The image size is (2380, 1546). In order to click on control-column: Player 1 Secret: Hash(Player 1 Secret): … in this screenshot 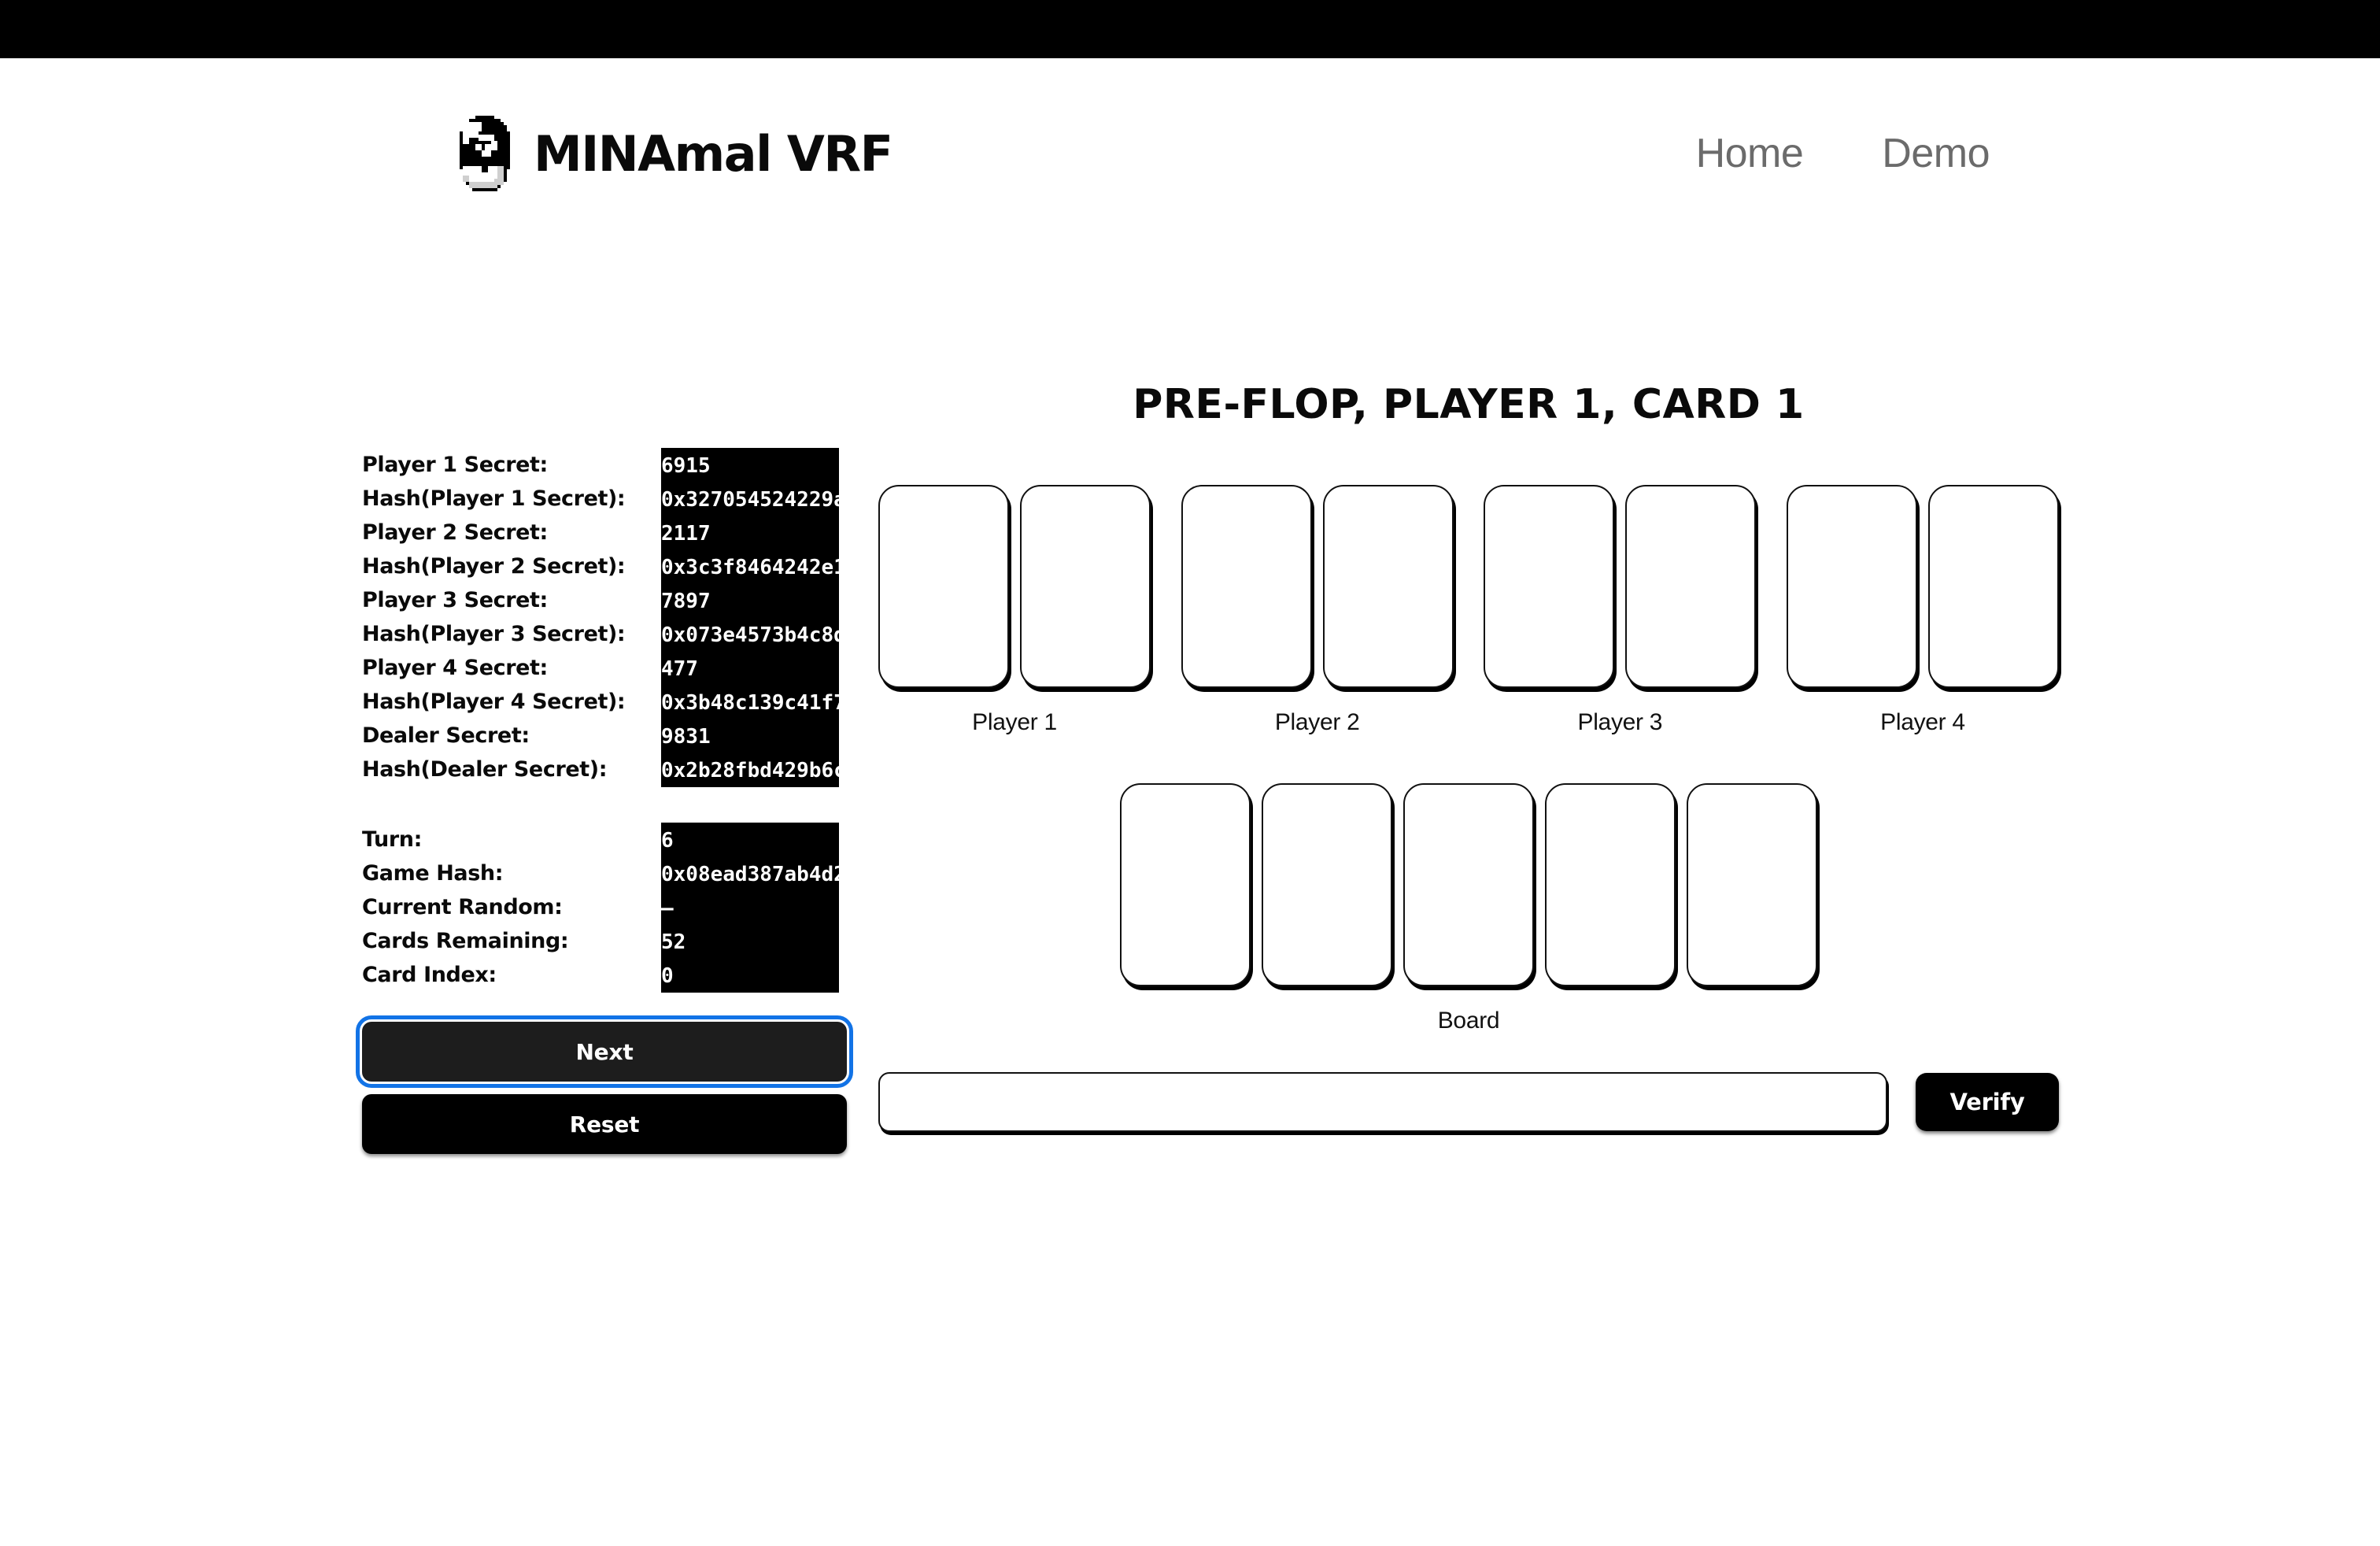, I will do `click(604, 801)`.